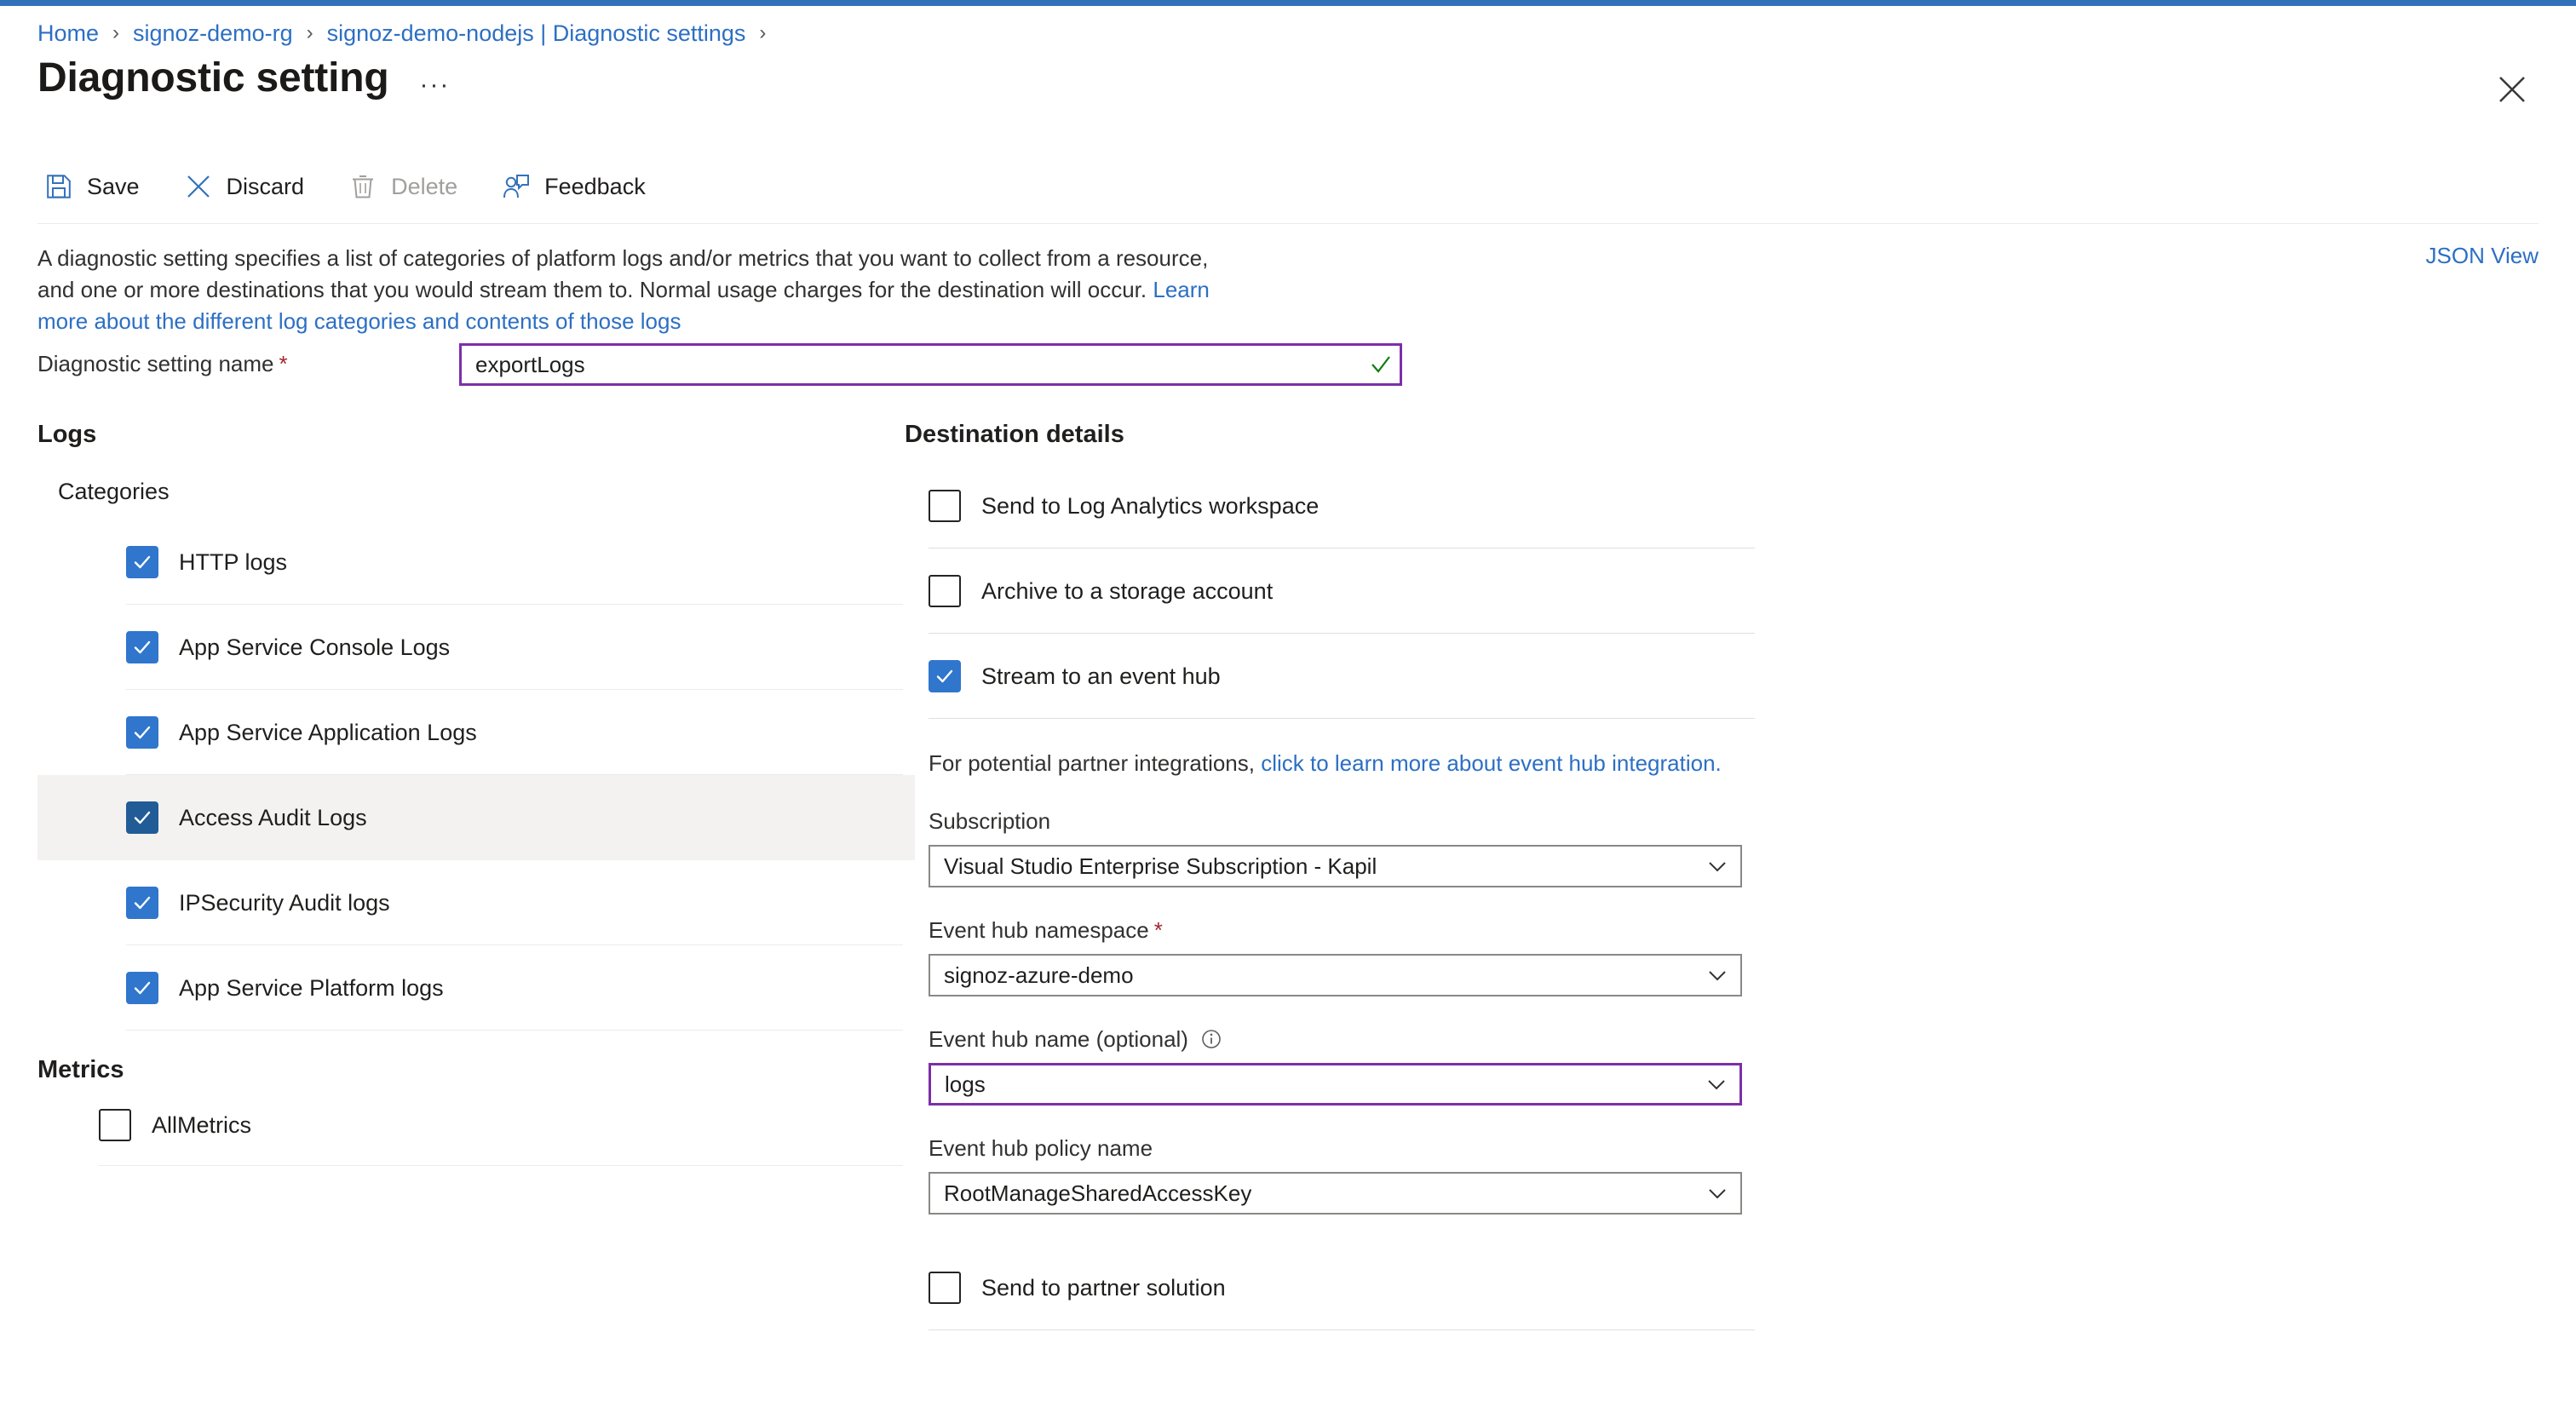 The height and width of the screenshot is (1407, 2576). Describe the element at coordinates (1039, 930) in the screenshot. I see `field-label-text: Event hub namespace` at that location.